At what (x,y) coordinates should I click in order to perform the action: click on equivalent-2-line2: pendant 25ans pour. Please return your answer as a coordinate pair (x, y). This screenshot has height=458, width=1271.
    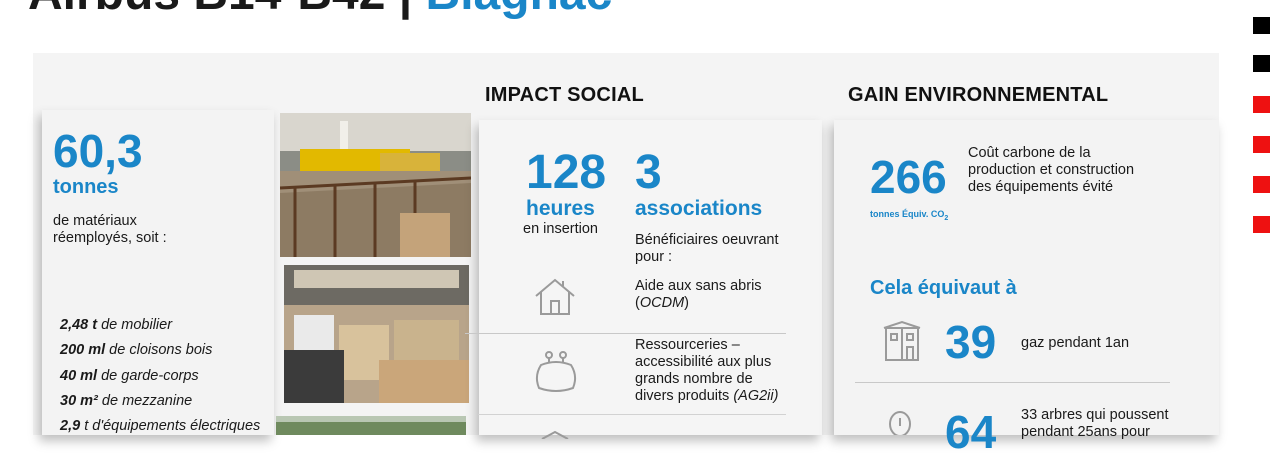
    Looking at the image, I should click on (1085, 432).